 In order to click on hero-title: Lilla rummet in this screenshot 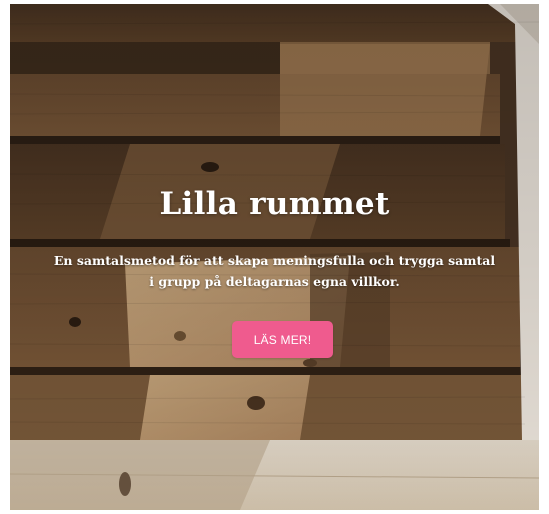, I will do `click(274, 204)`.